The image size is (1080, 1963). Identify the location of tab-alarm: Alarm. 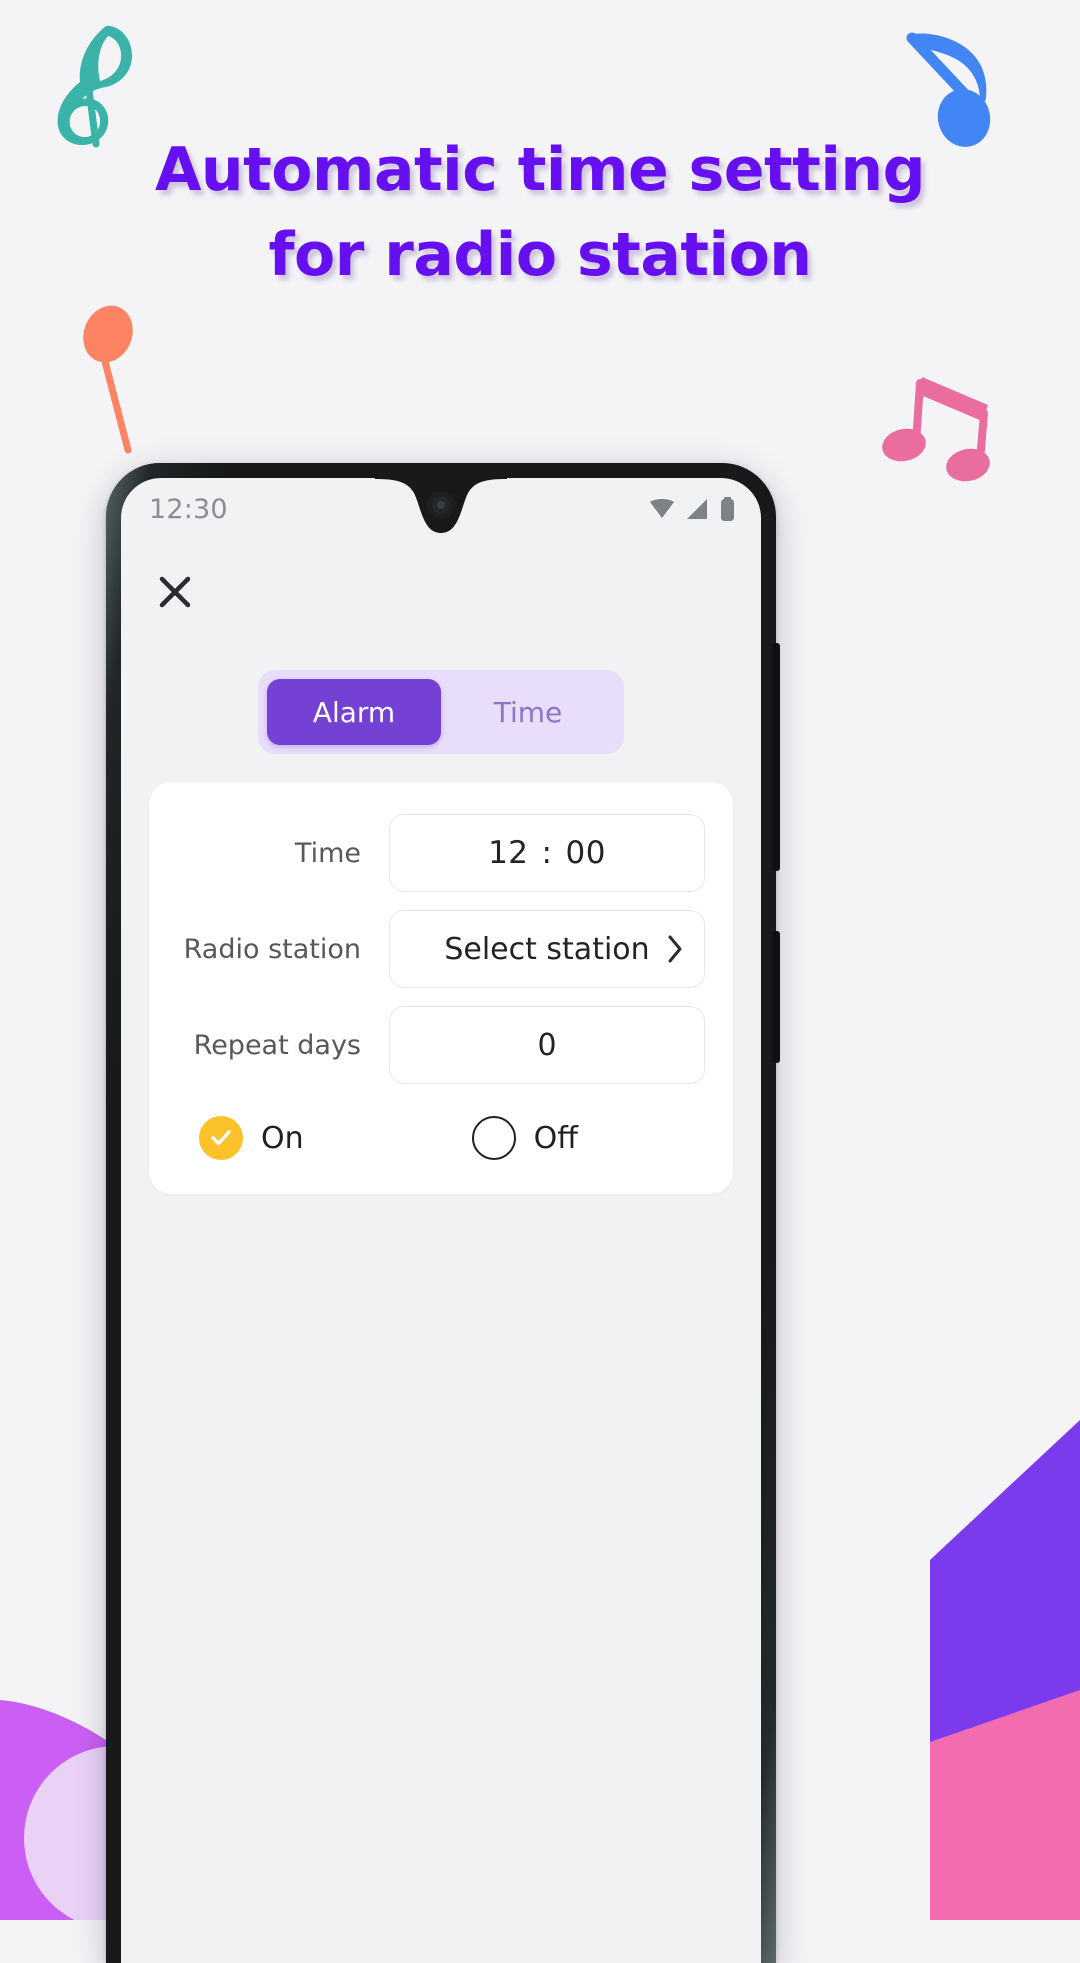
(354, 712).